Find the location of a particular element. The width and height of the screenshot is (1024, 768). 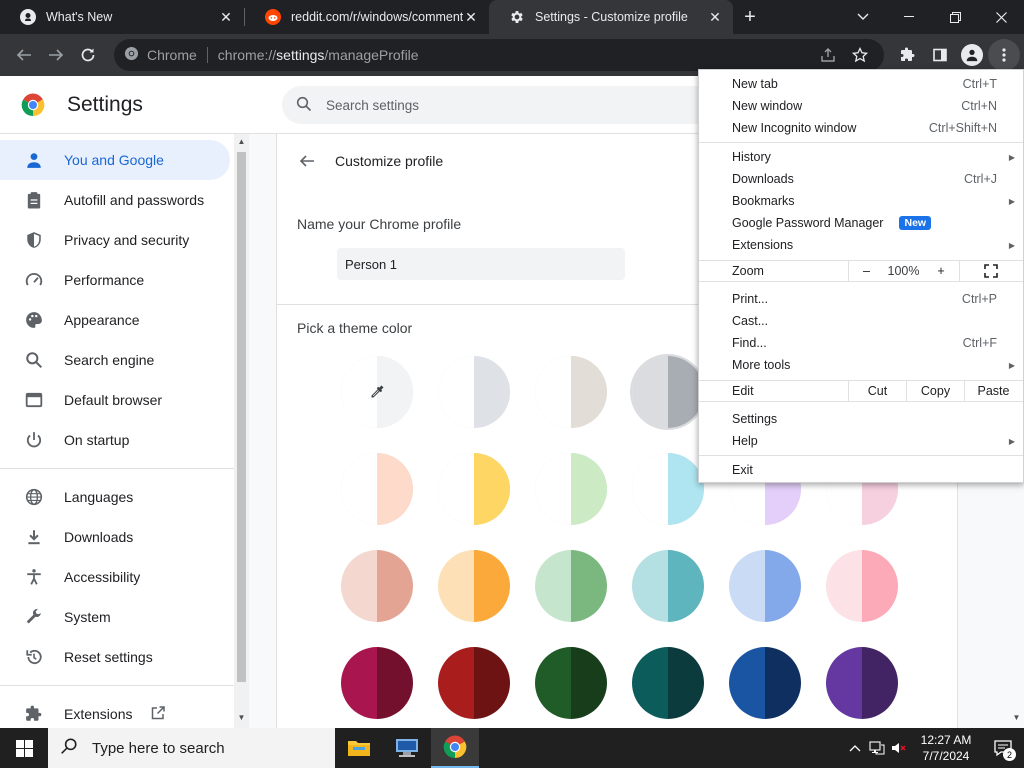

address-bar: Chrome chrome://settings/manageProfile is located at coordinates (499, 55).